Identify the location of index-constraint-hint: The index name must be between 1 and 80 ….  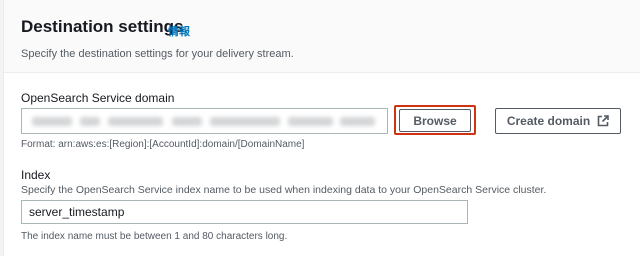
(154, 236).